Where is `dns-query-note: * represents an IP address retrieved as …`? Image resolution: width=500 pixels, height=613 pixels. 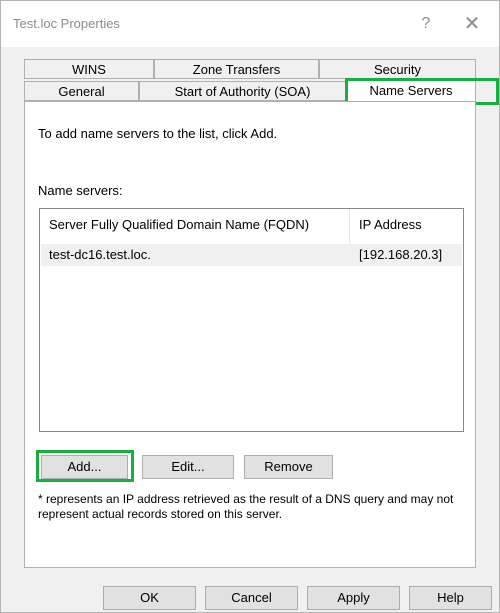
dns-query-note: * represents an IP address retrieved as … is located at coordinates (246, 506).